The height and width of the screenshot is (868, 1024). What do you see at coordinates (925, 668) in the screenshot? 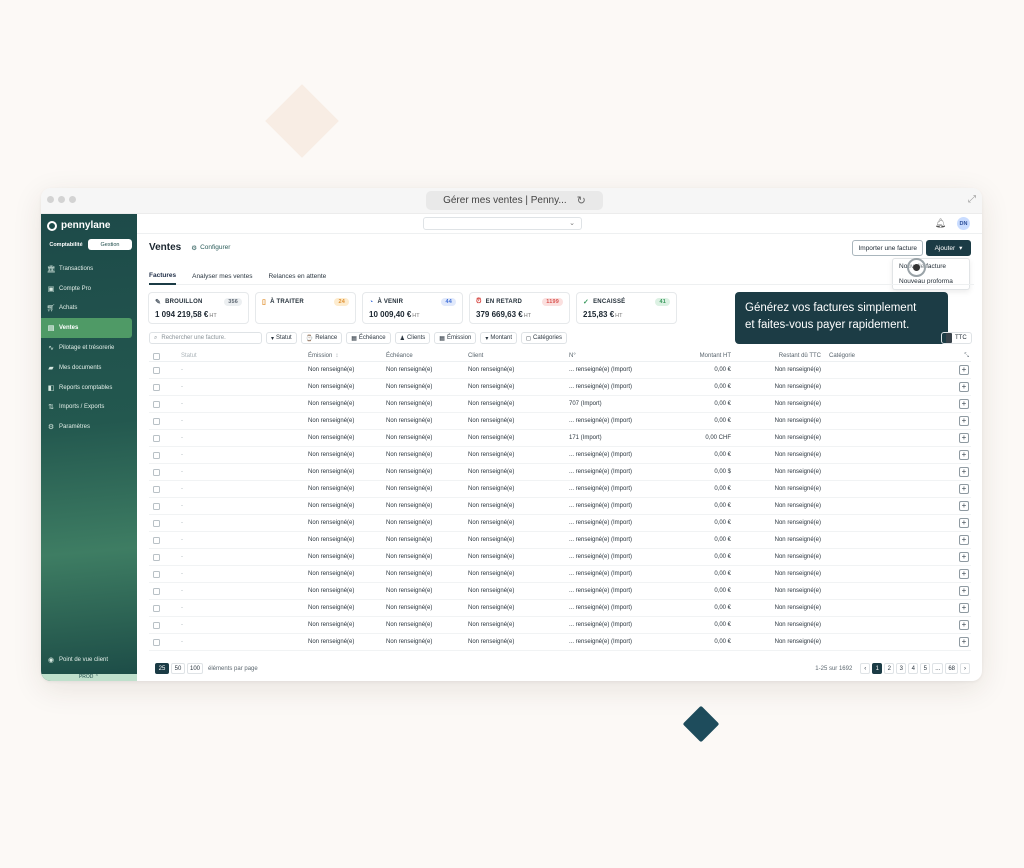
I see `page-5: 5` at bounding box center [925, 668].